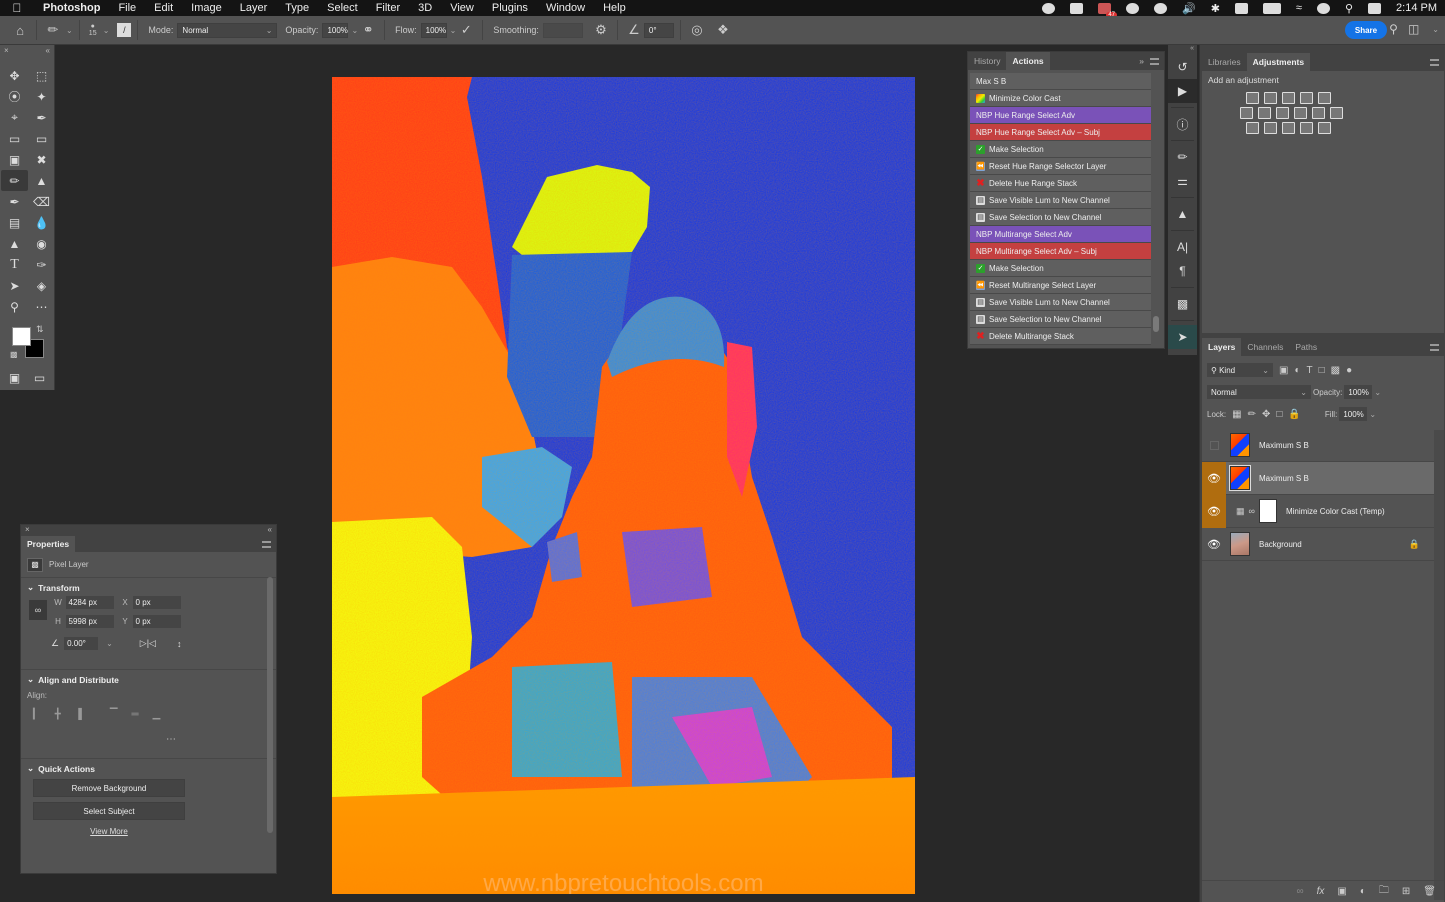 This screenshot has height=902, width=1445. What do you see at coordinates (37, 714) in the screenshot?
I see `align-left-icon: ▎` at bounding box center [37, 714].